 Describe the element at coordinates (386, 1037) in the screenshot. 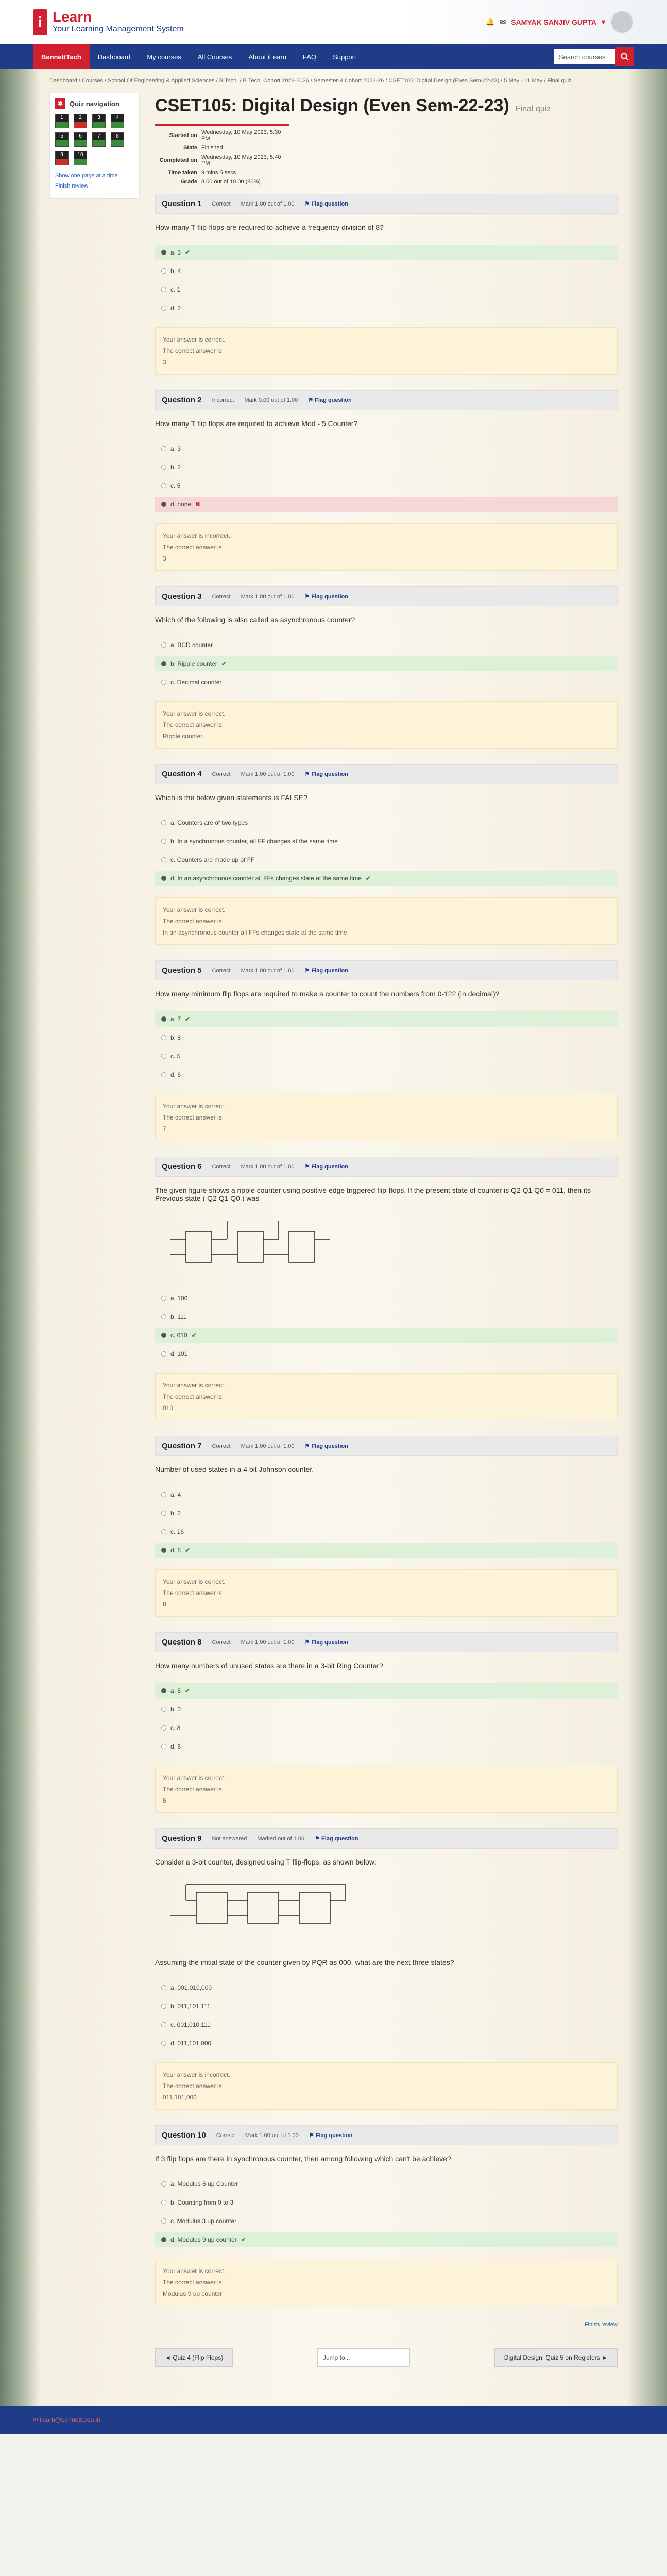

I see `answer-option: b. 8` at that location.